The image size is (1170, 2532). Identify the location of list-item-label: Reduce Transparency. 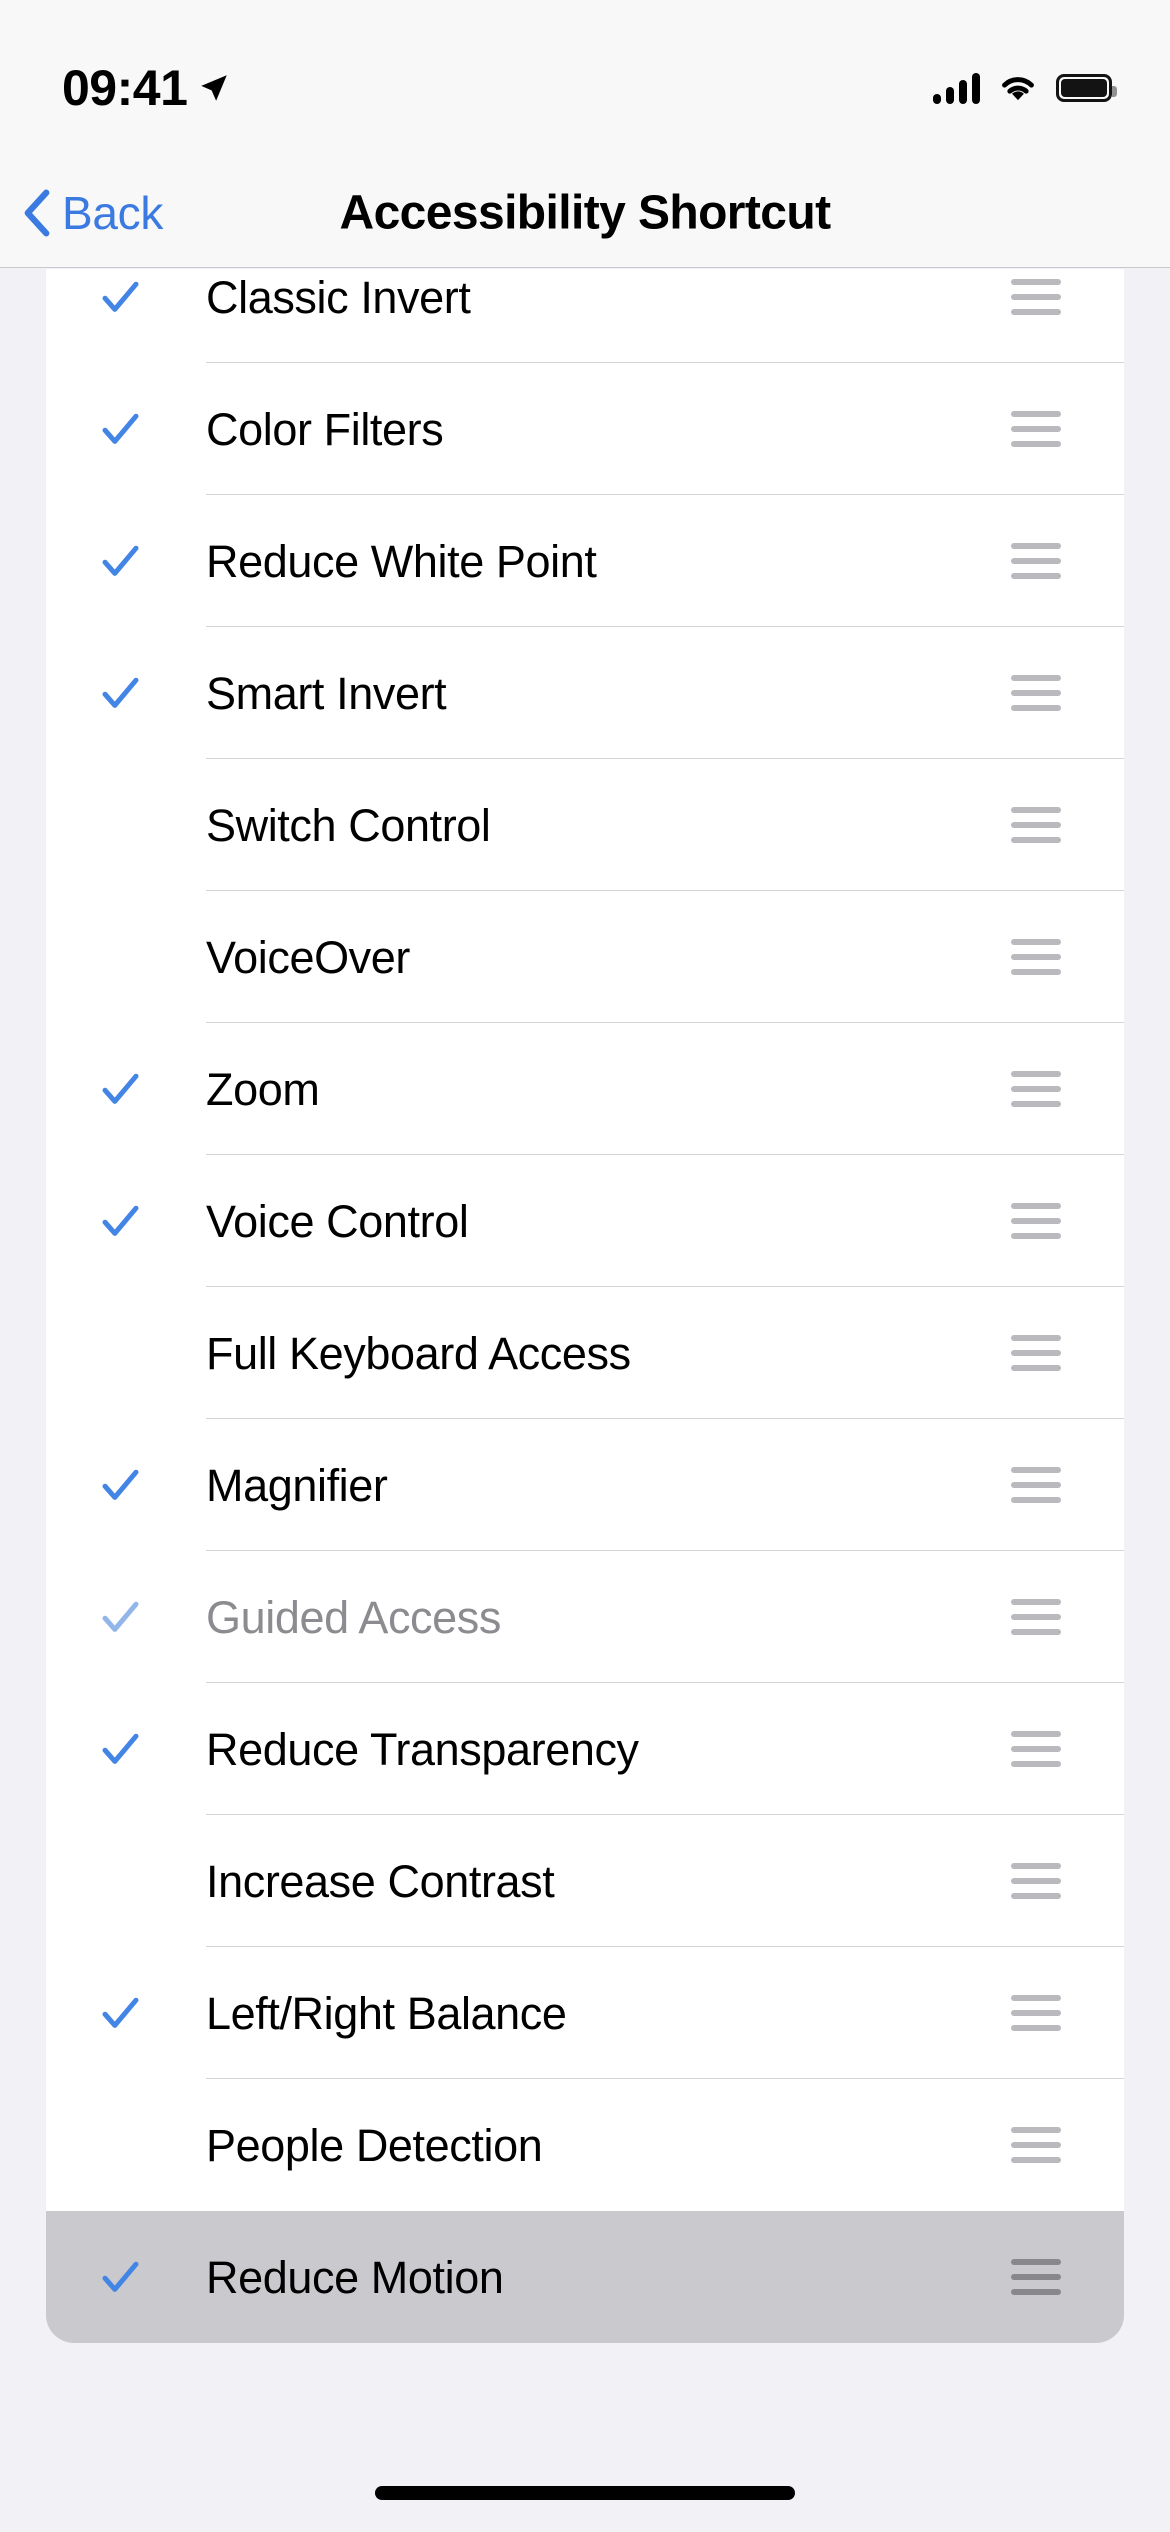
(422, 1749).